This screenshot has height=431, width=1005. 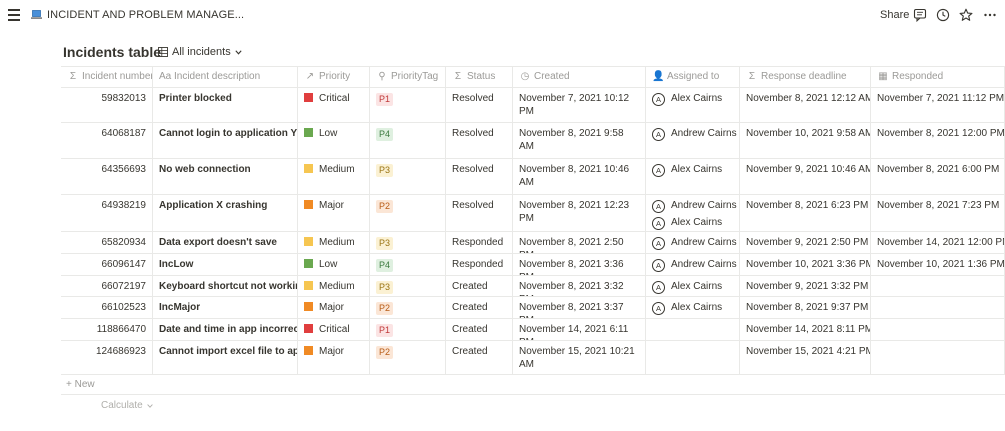 What do you see at coordinates (805, 357) in the screenshot?
I see `cell-response-deadline: November 15, 2021 4:21 PM` at bounding box center [805, 357].